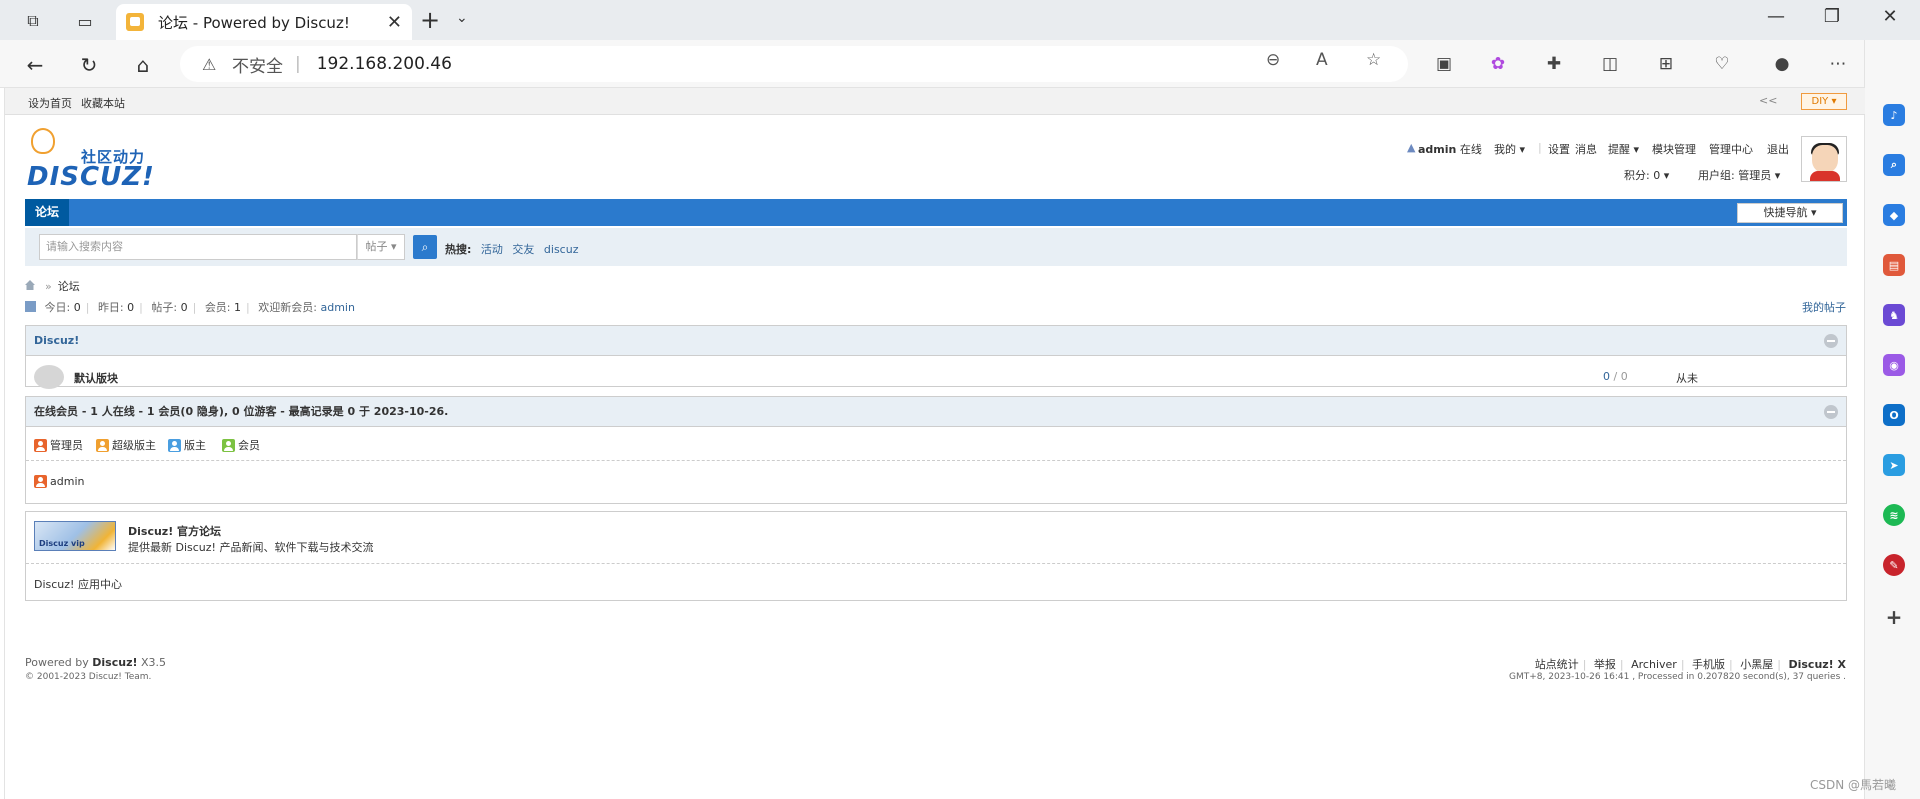  Describe the element at coordinates (1825, 176) in the screenshot. I see `avatar-shirt` at that location.